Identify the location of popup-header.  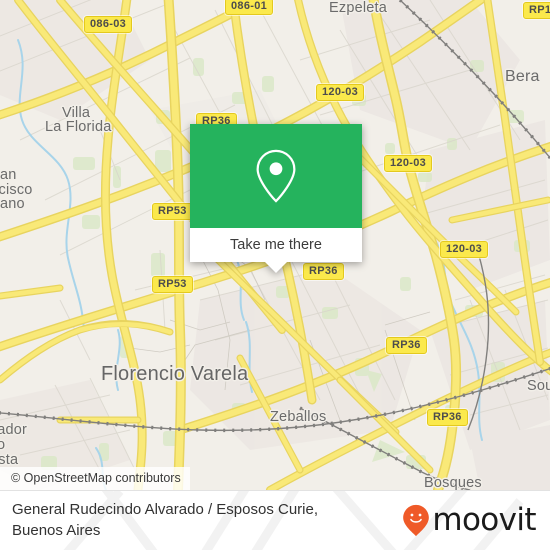
(276, 176).